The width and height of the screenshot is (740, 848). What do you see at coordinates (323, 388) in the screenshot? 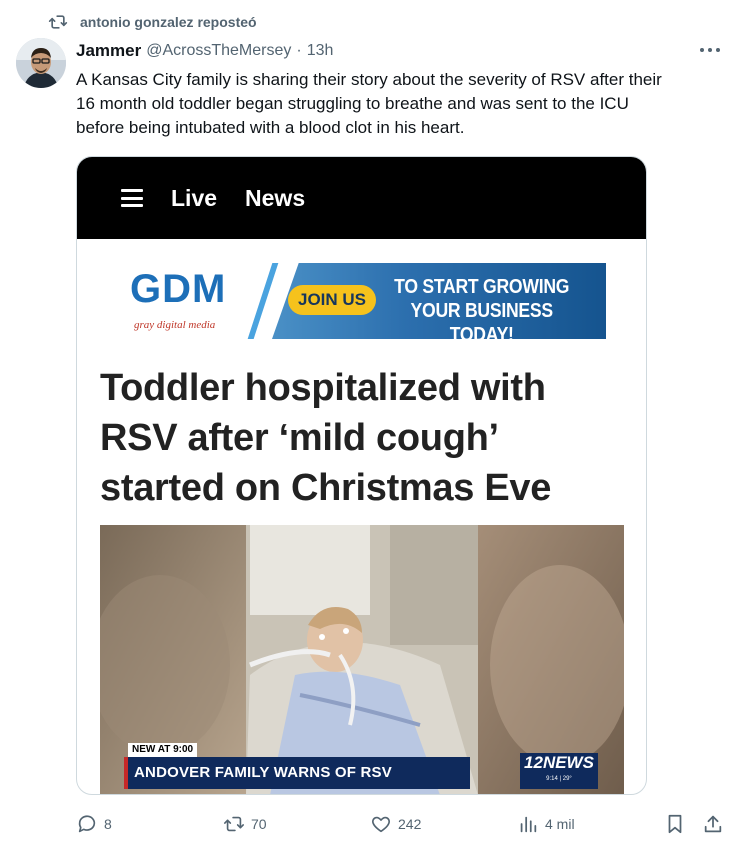
I see `headline-line: Toddler hospitalized with` at bounding box center [323, 388].